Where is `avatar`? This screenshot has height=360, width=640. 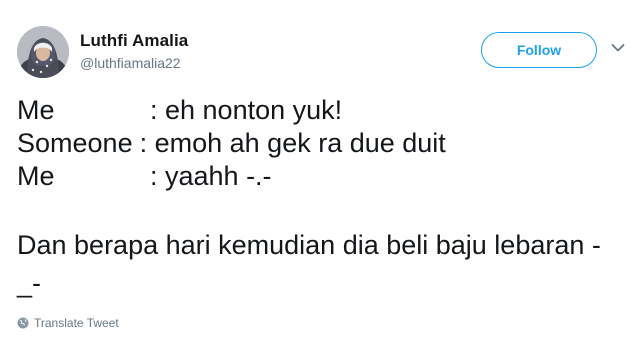
avatar is located at coordinates (43, 52).